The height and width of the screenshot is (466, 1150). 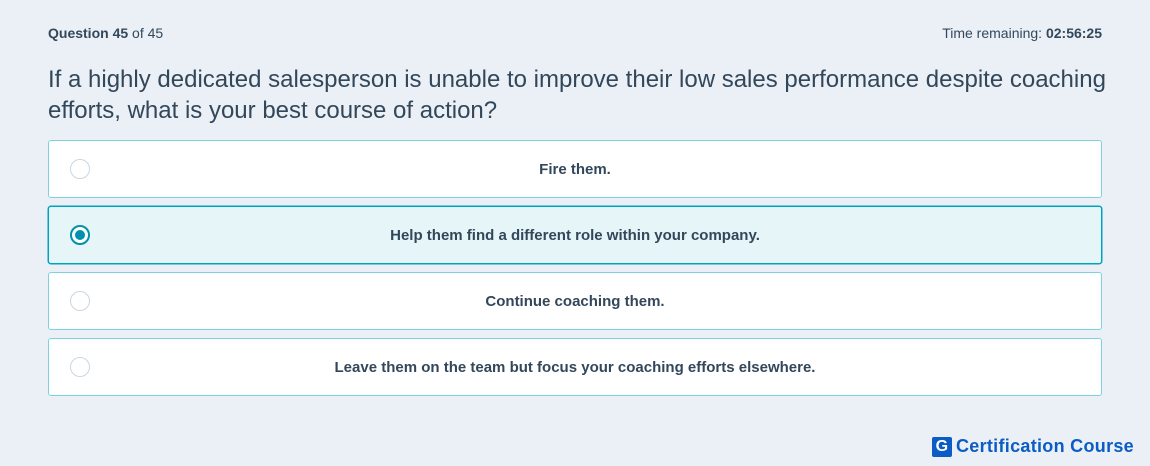 I want to click on question-word: Question, so click(x=78, y=33).